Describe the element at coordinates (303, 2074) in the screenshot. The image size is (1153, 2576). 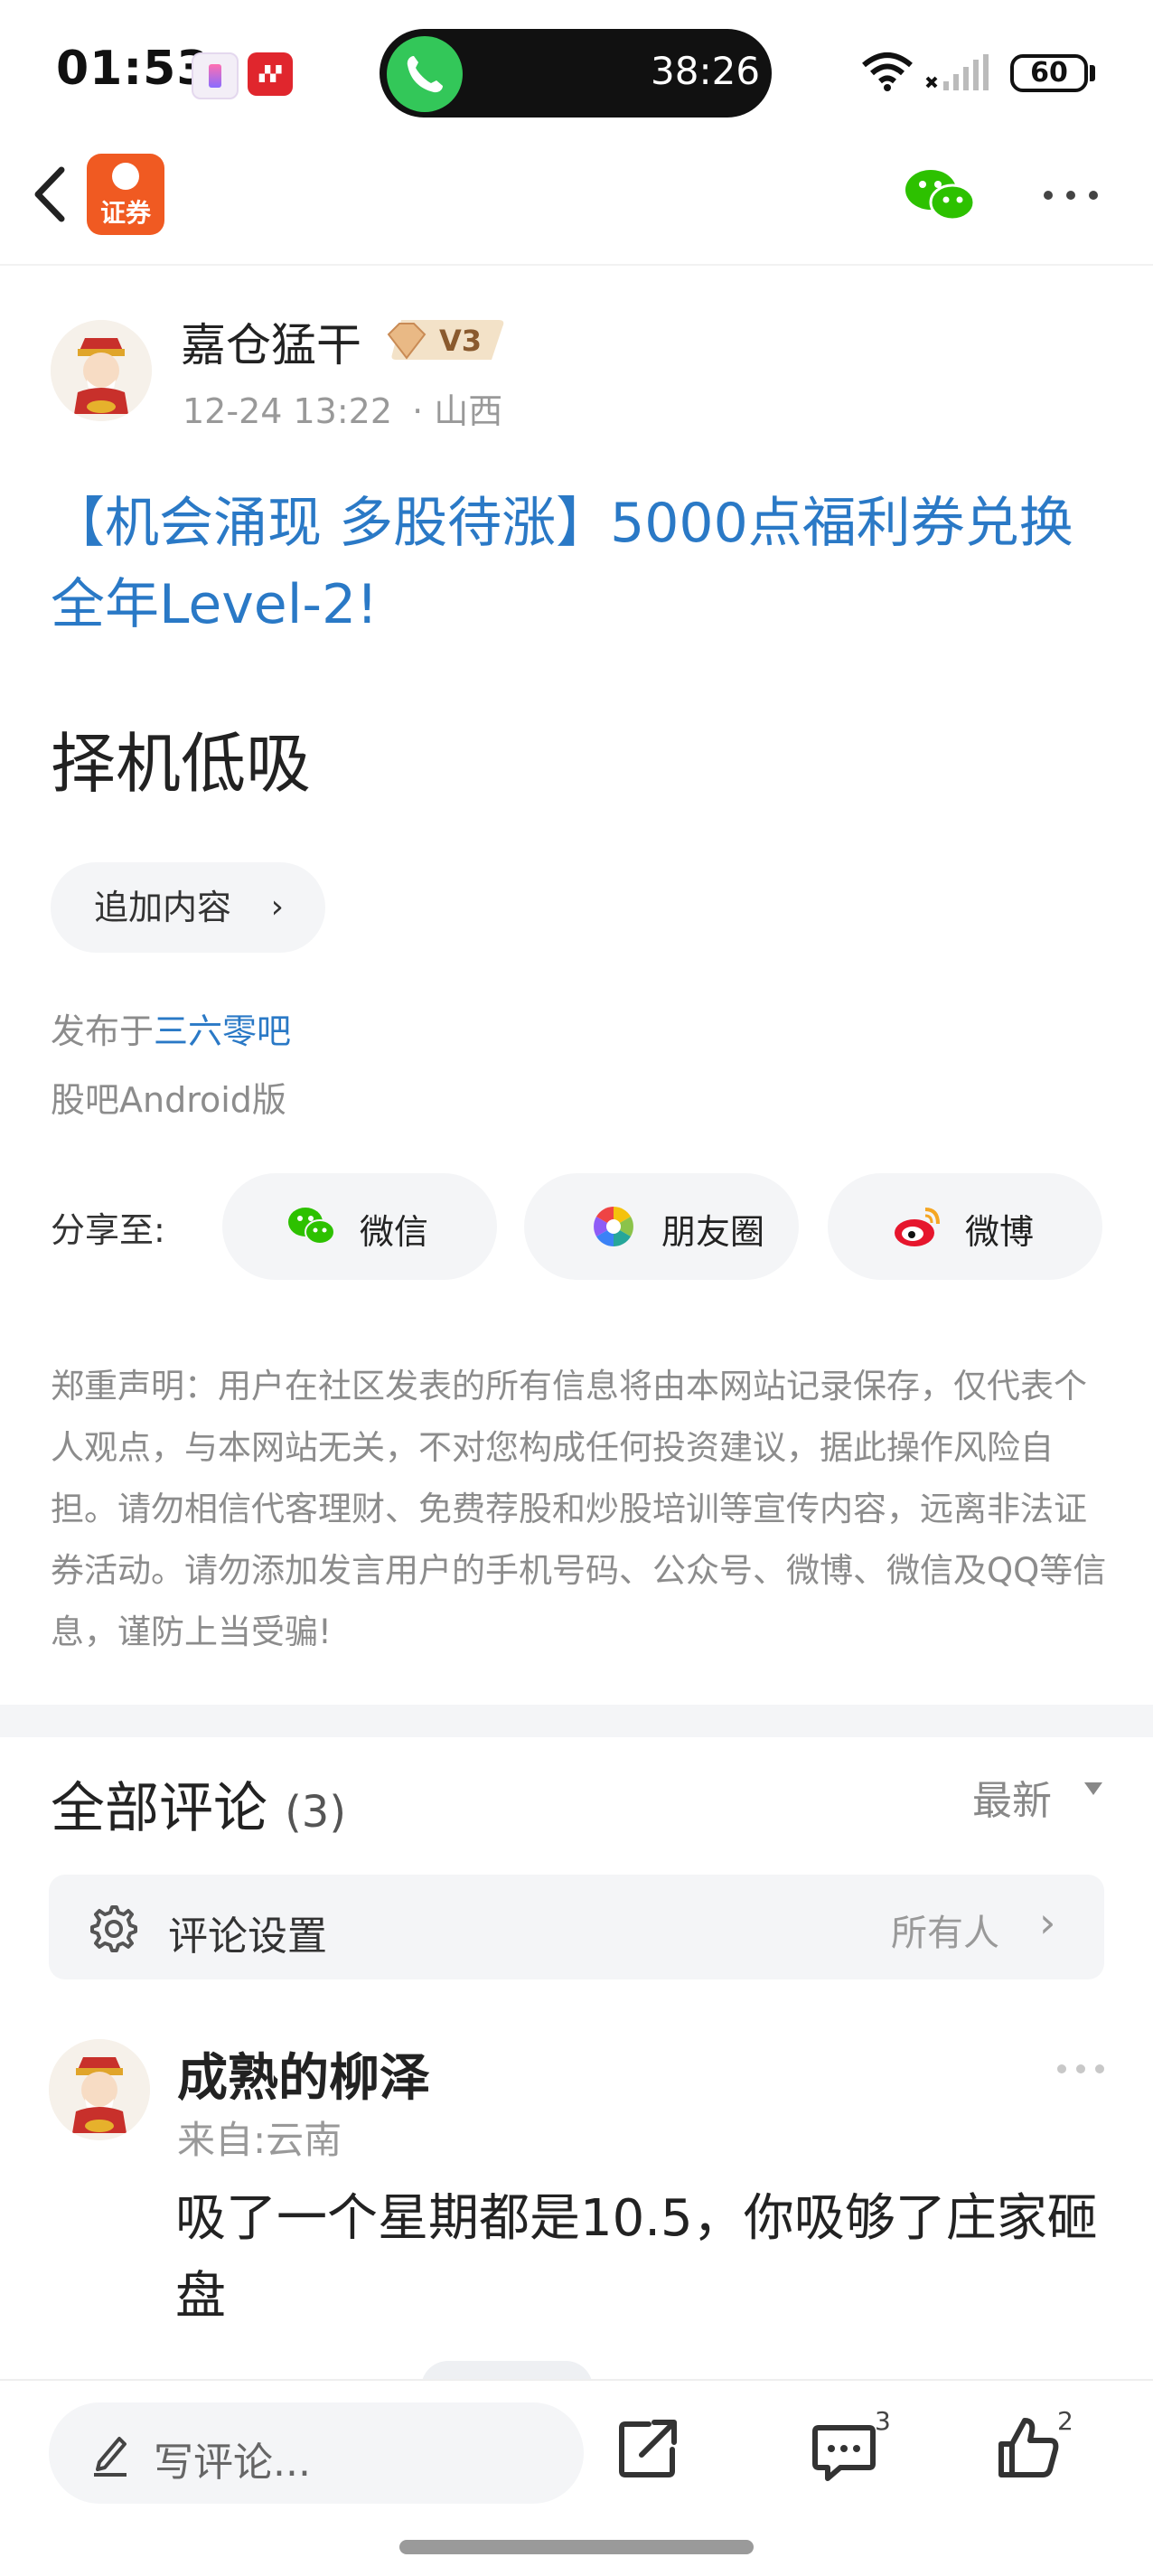
I see `commenter-name: 成熟的柳泽` at that location.